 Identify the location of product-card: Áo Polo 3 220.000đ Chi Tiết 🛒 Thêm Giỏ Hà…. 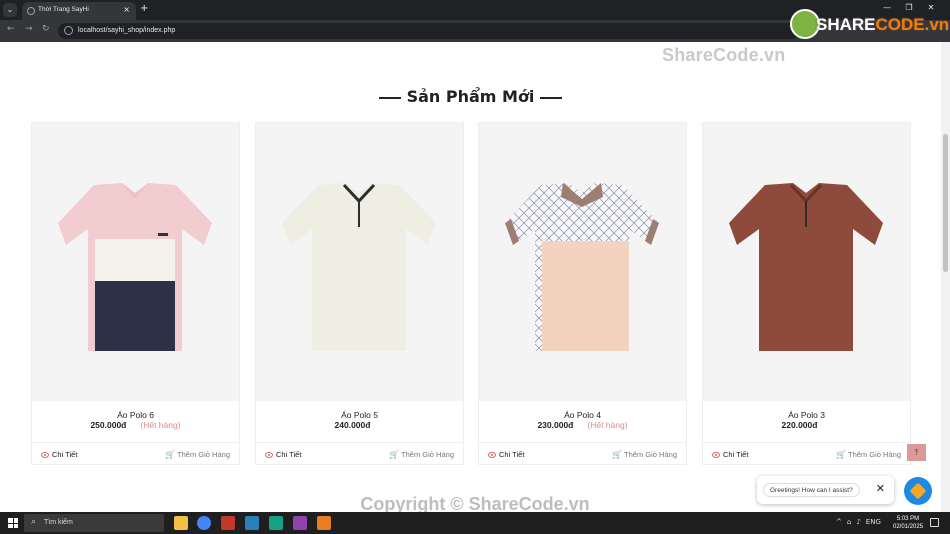
(806, 293).